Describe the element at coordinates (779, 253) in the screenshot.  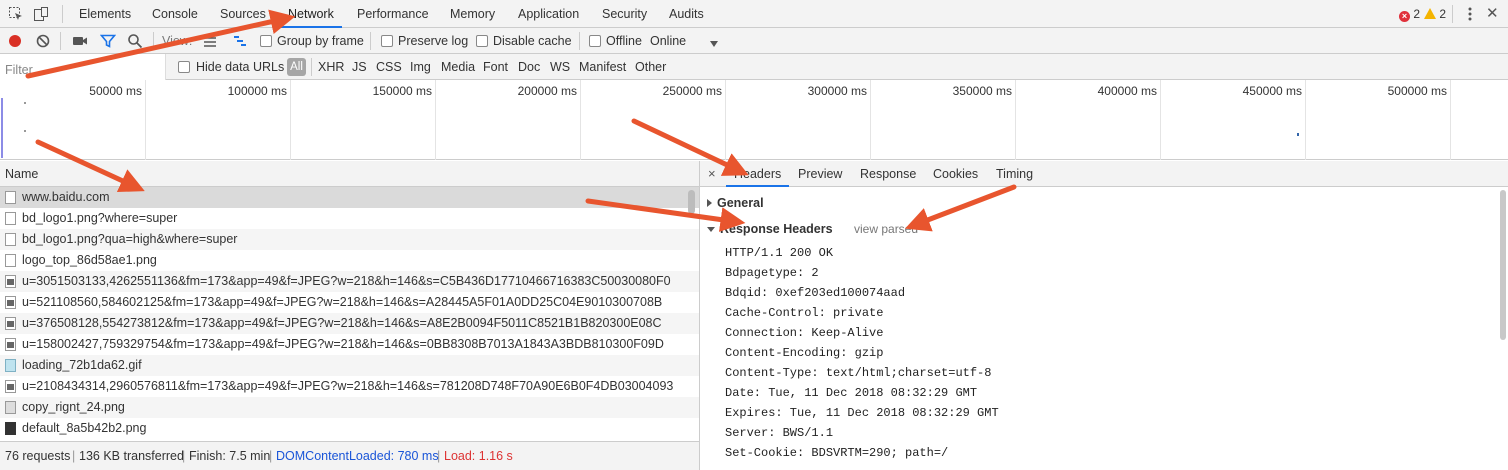
I see `header-line: HTTP/1.1 200 OK` at that location.